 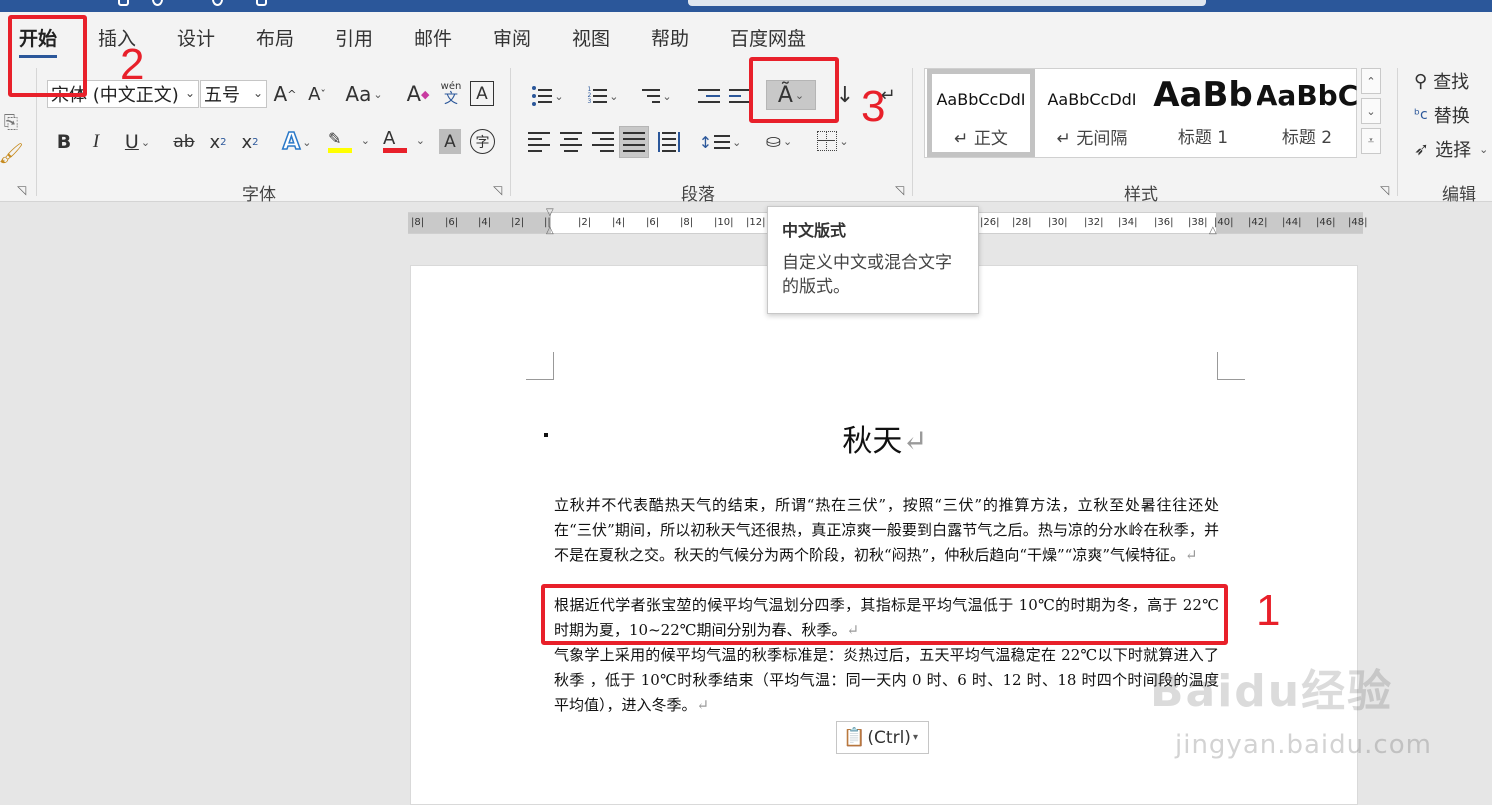 What do you see at coordinates (899, 190) in the screenshot?
I see `paragraph-launcher-icon: ◹` at bounding box center [899, 190].